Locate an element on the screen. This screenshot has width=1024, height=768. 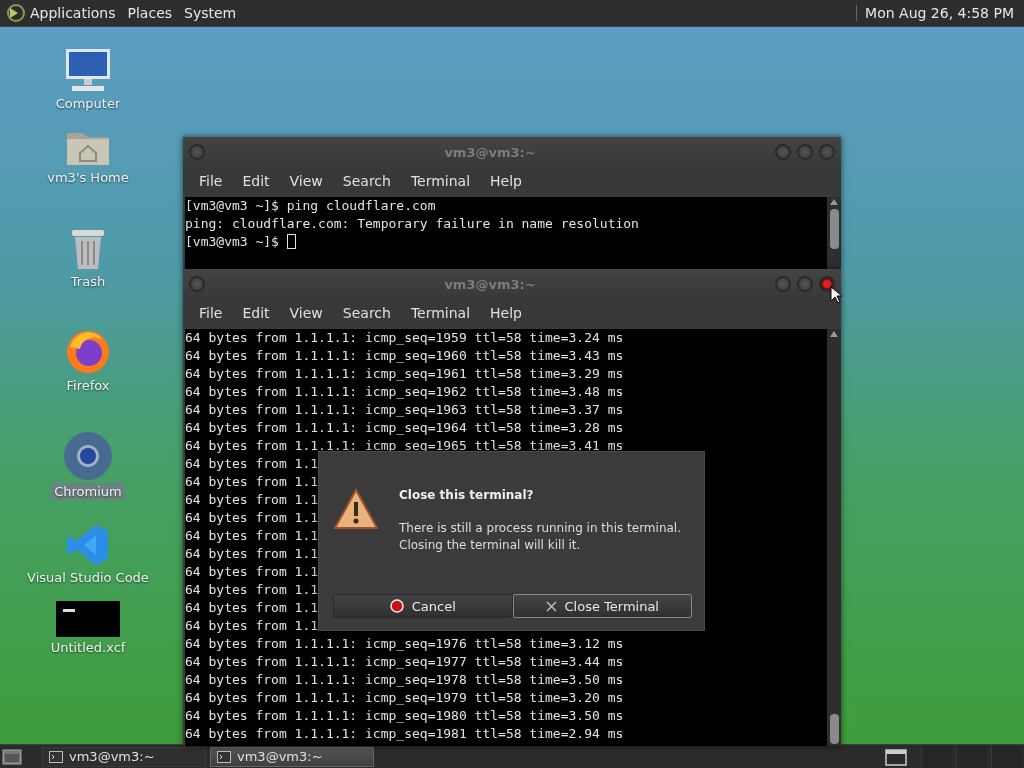
close-terminal-button: Close Terminal is located at coordinates (602, 606).